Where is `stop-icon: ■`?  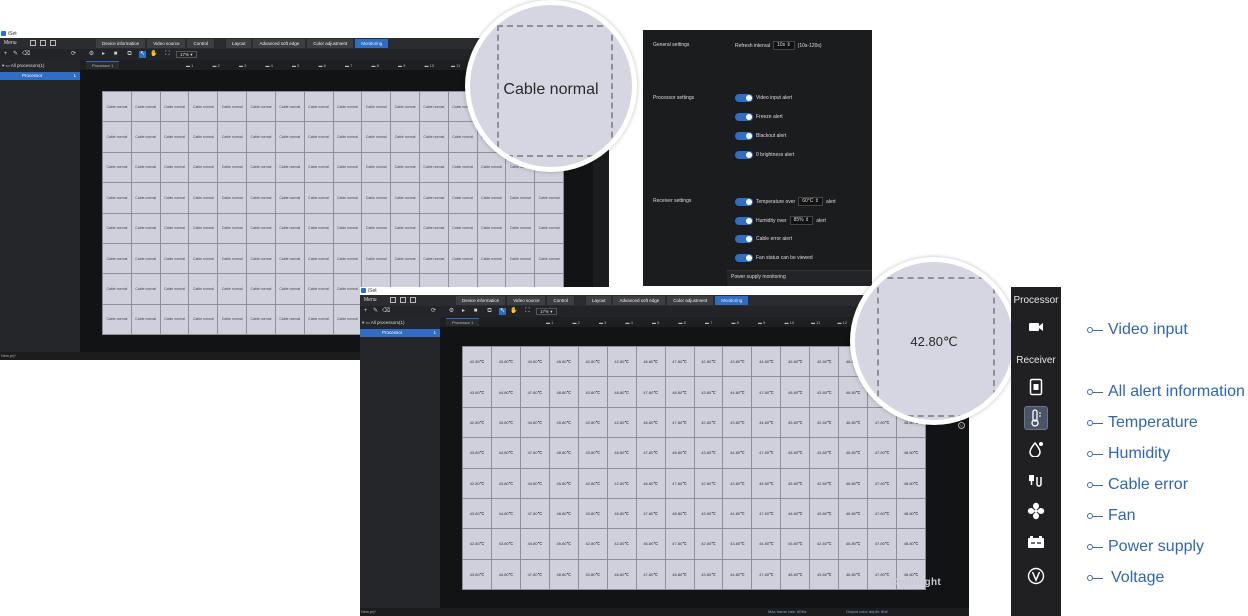 stop-icon: ■ is located at coordinates (115, 54).